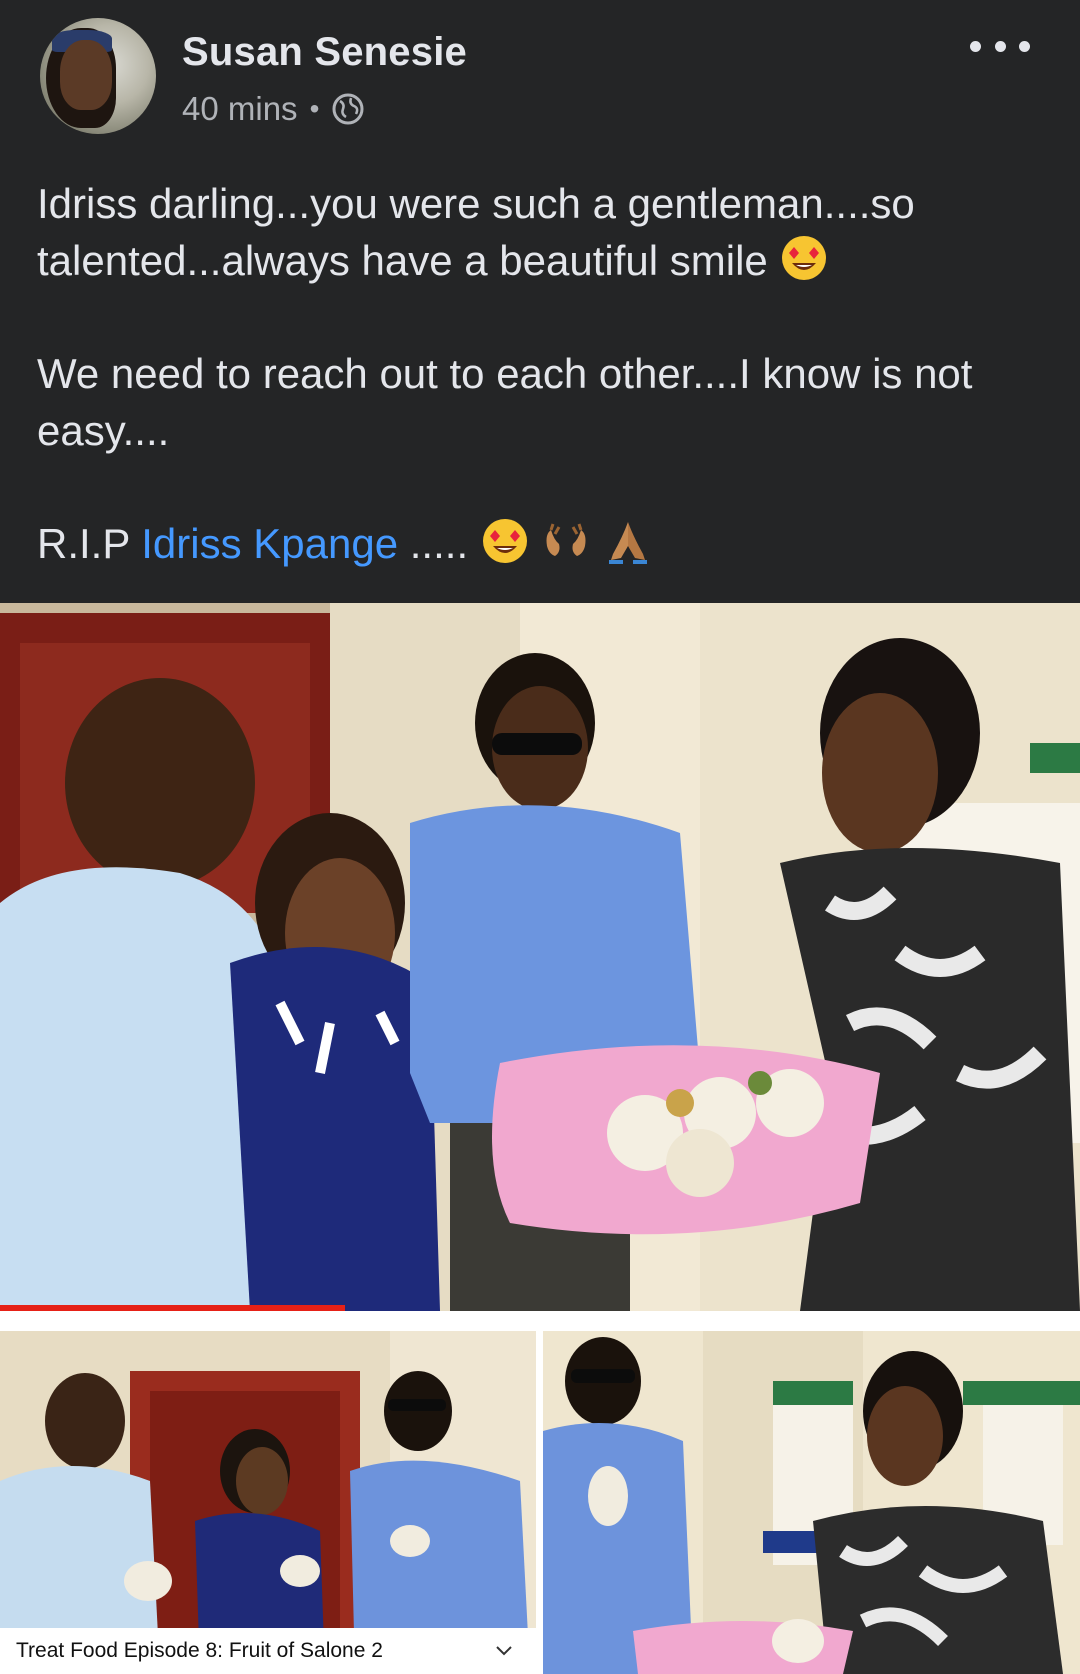  I want to click on chevron-down-icon, so click(504, 1650).